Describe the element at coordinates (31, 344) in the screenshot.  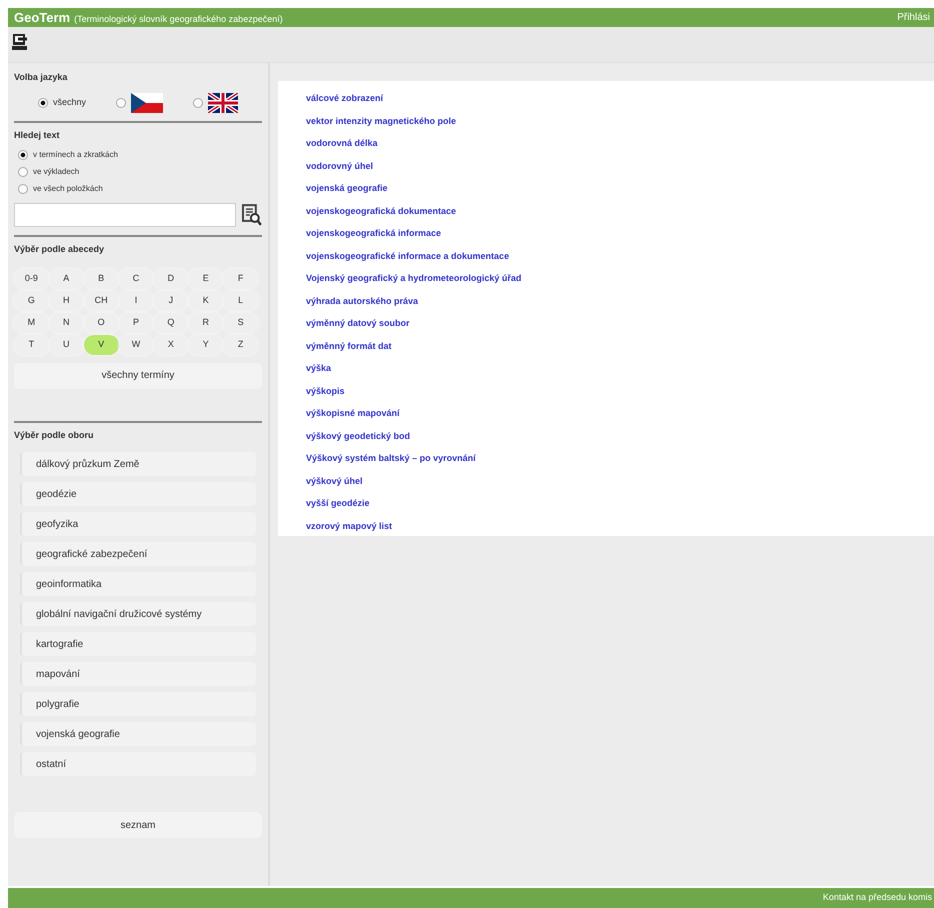
I see `letter-button: T` at that location.